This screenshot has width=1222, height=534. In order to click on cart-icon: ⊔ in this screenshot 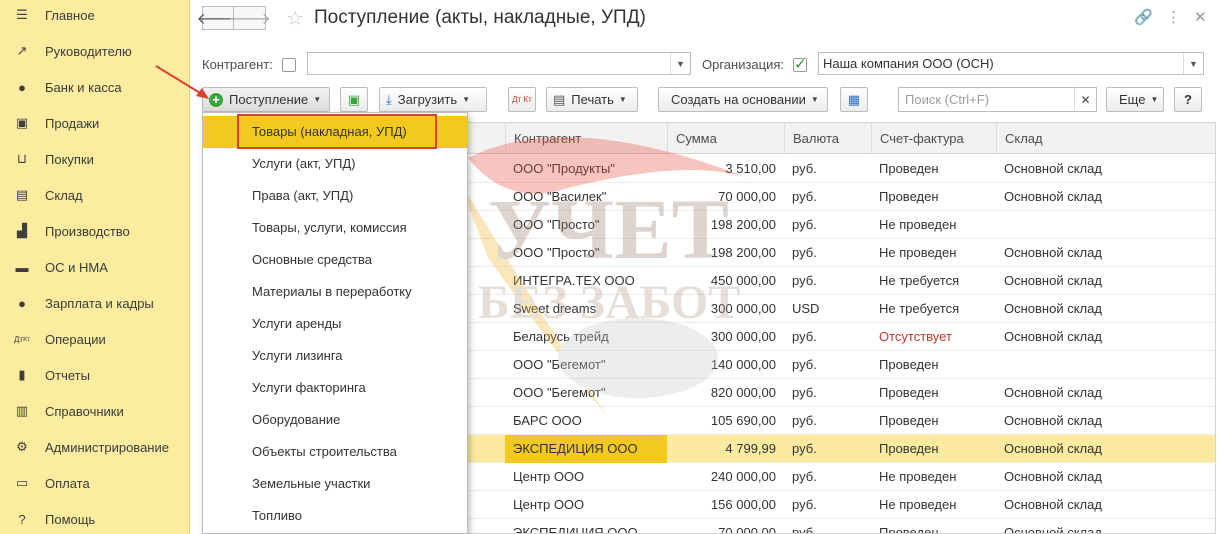, I will do `click(22, 158)`.